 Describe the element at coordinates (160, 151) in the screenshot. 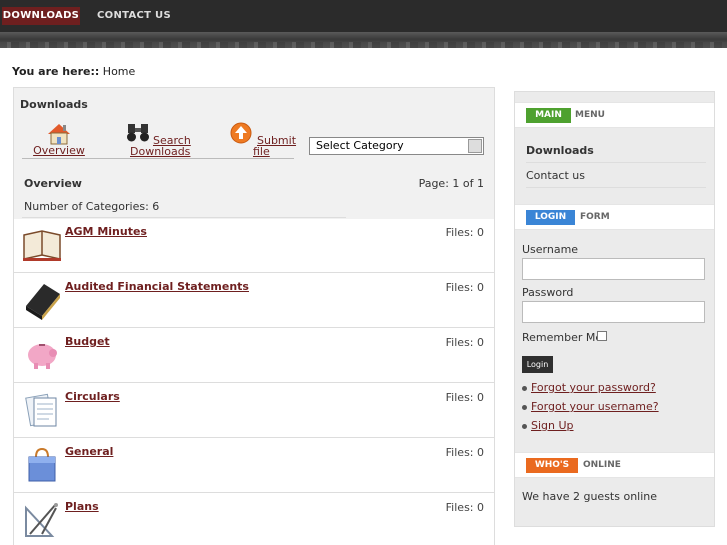

I see `search-link-line2: Downloads` at that location.